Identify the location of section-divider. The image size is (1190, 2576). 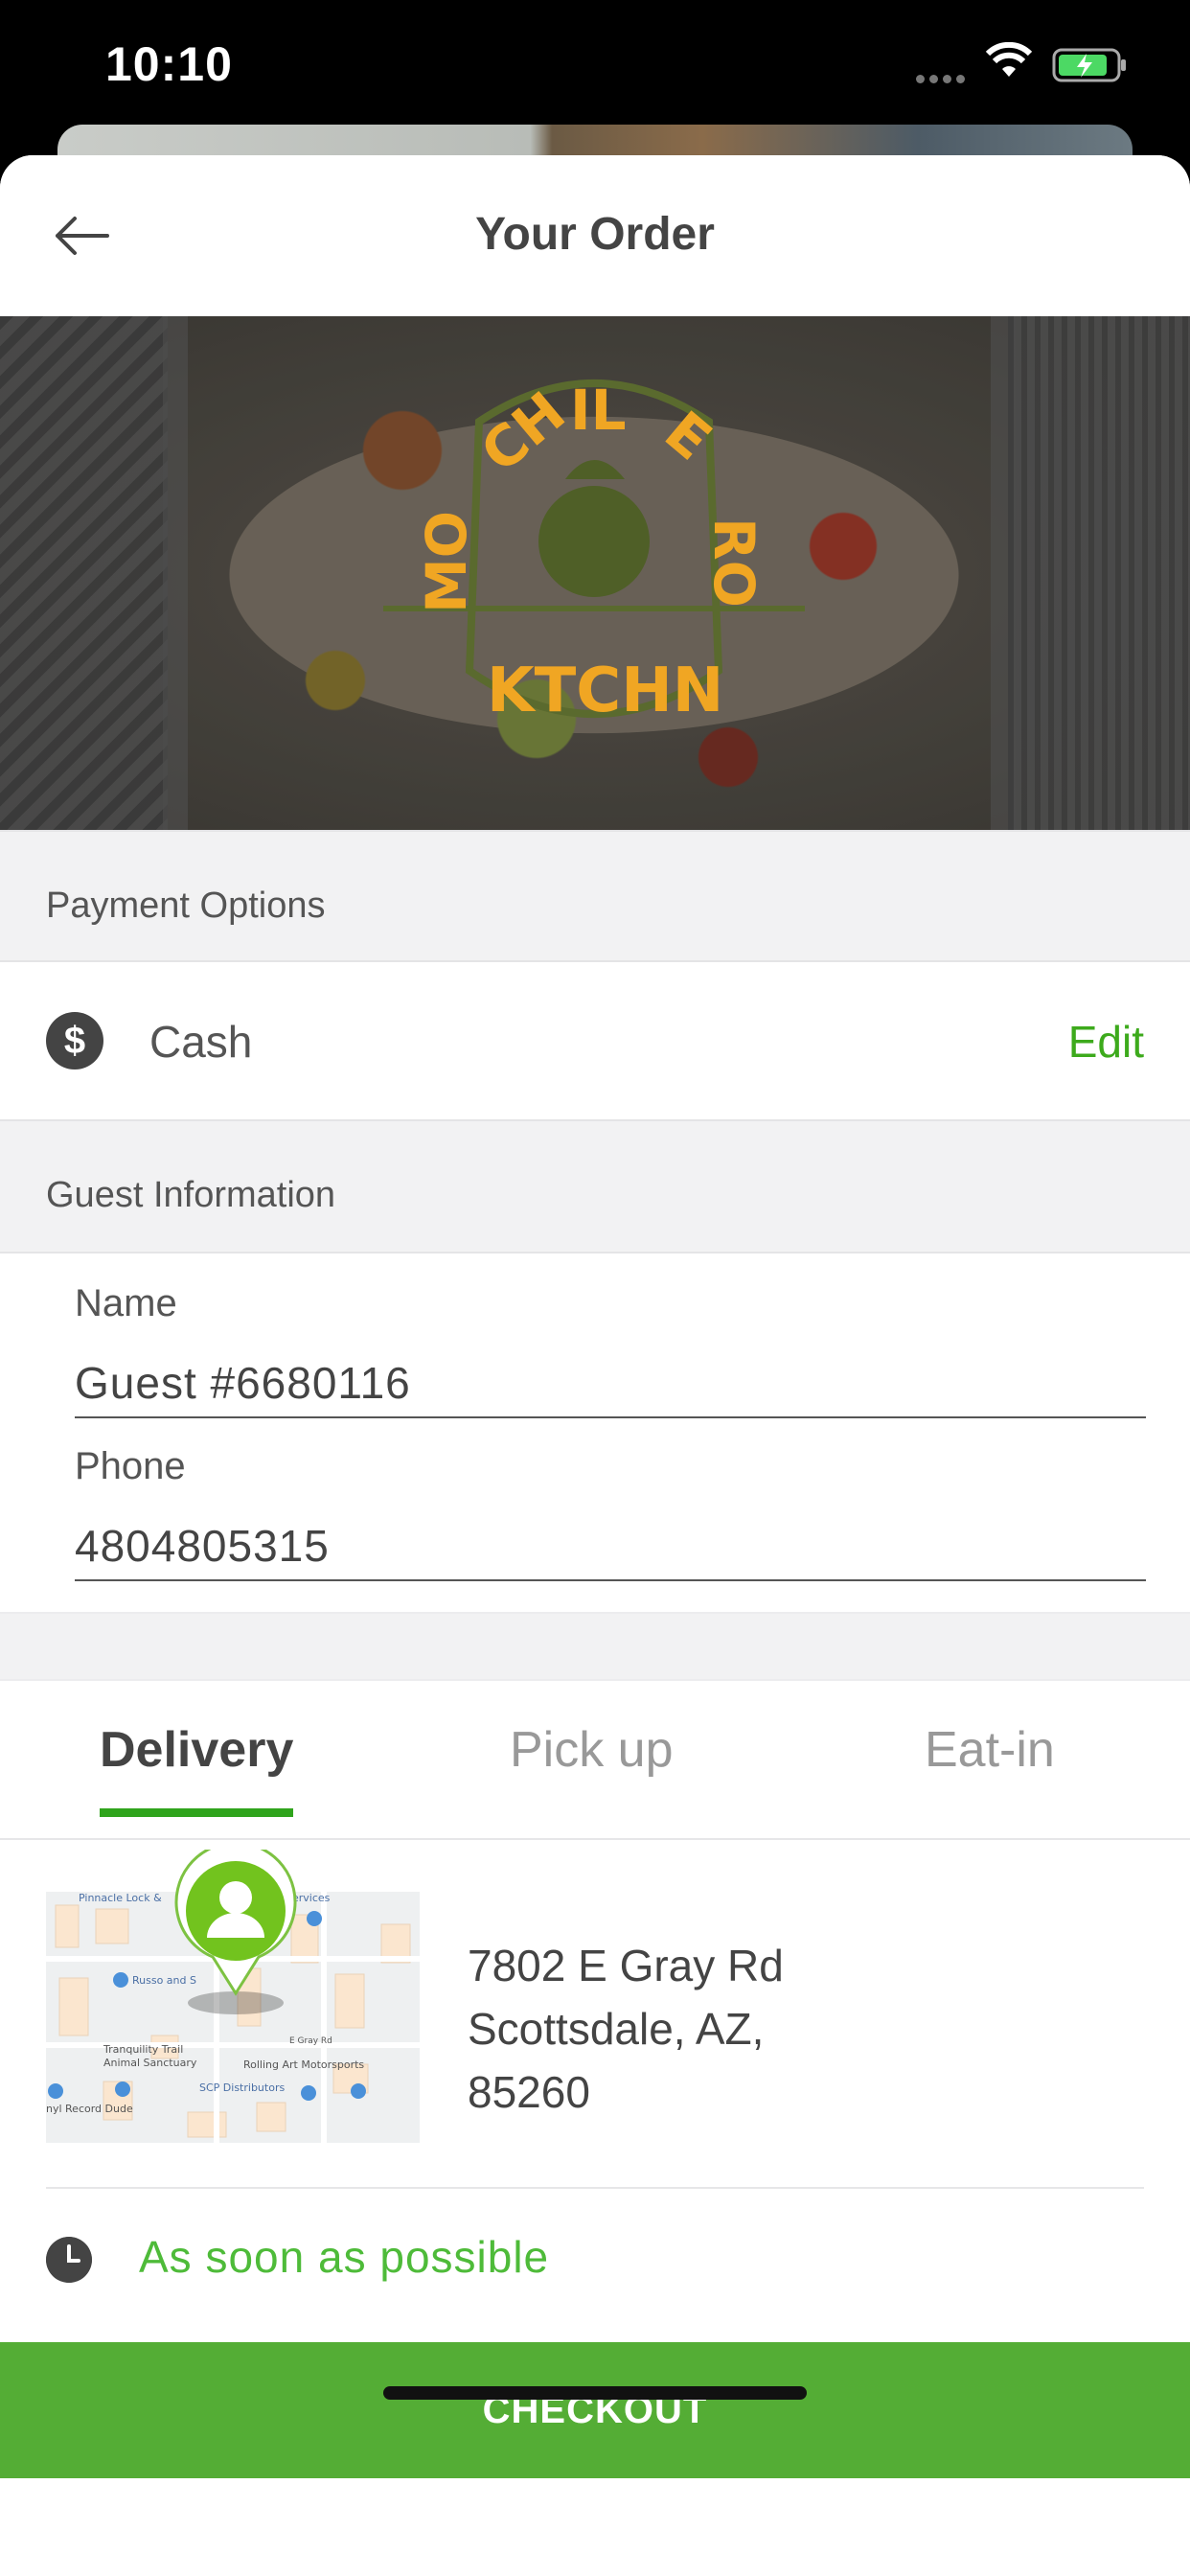
(595, 1646).